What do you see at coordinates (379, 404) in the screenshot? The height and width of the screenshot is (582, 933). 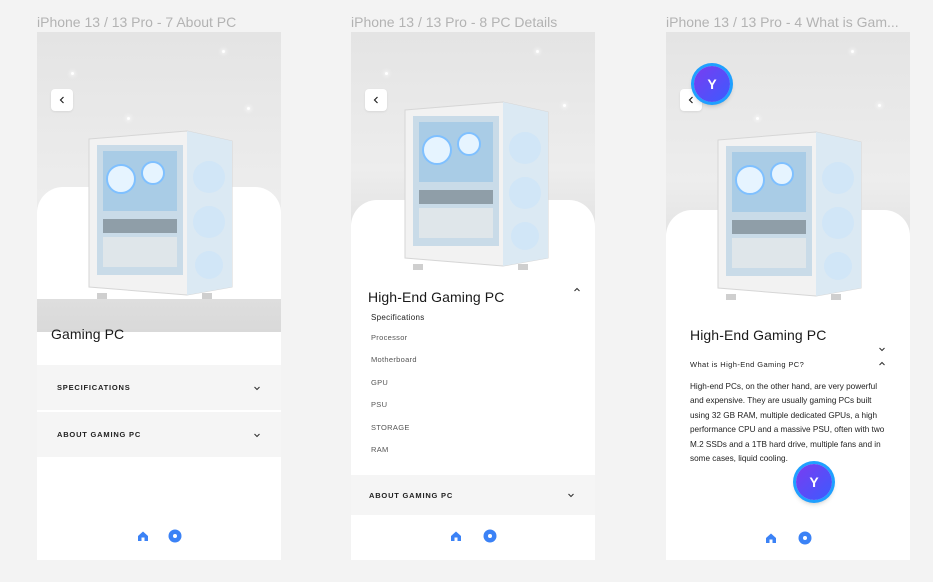 I see `spec-item-psu: PSU` at bounding box center [379, 404].